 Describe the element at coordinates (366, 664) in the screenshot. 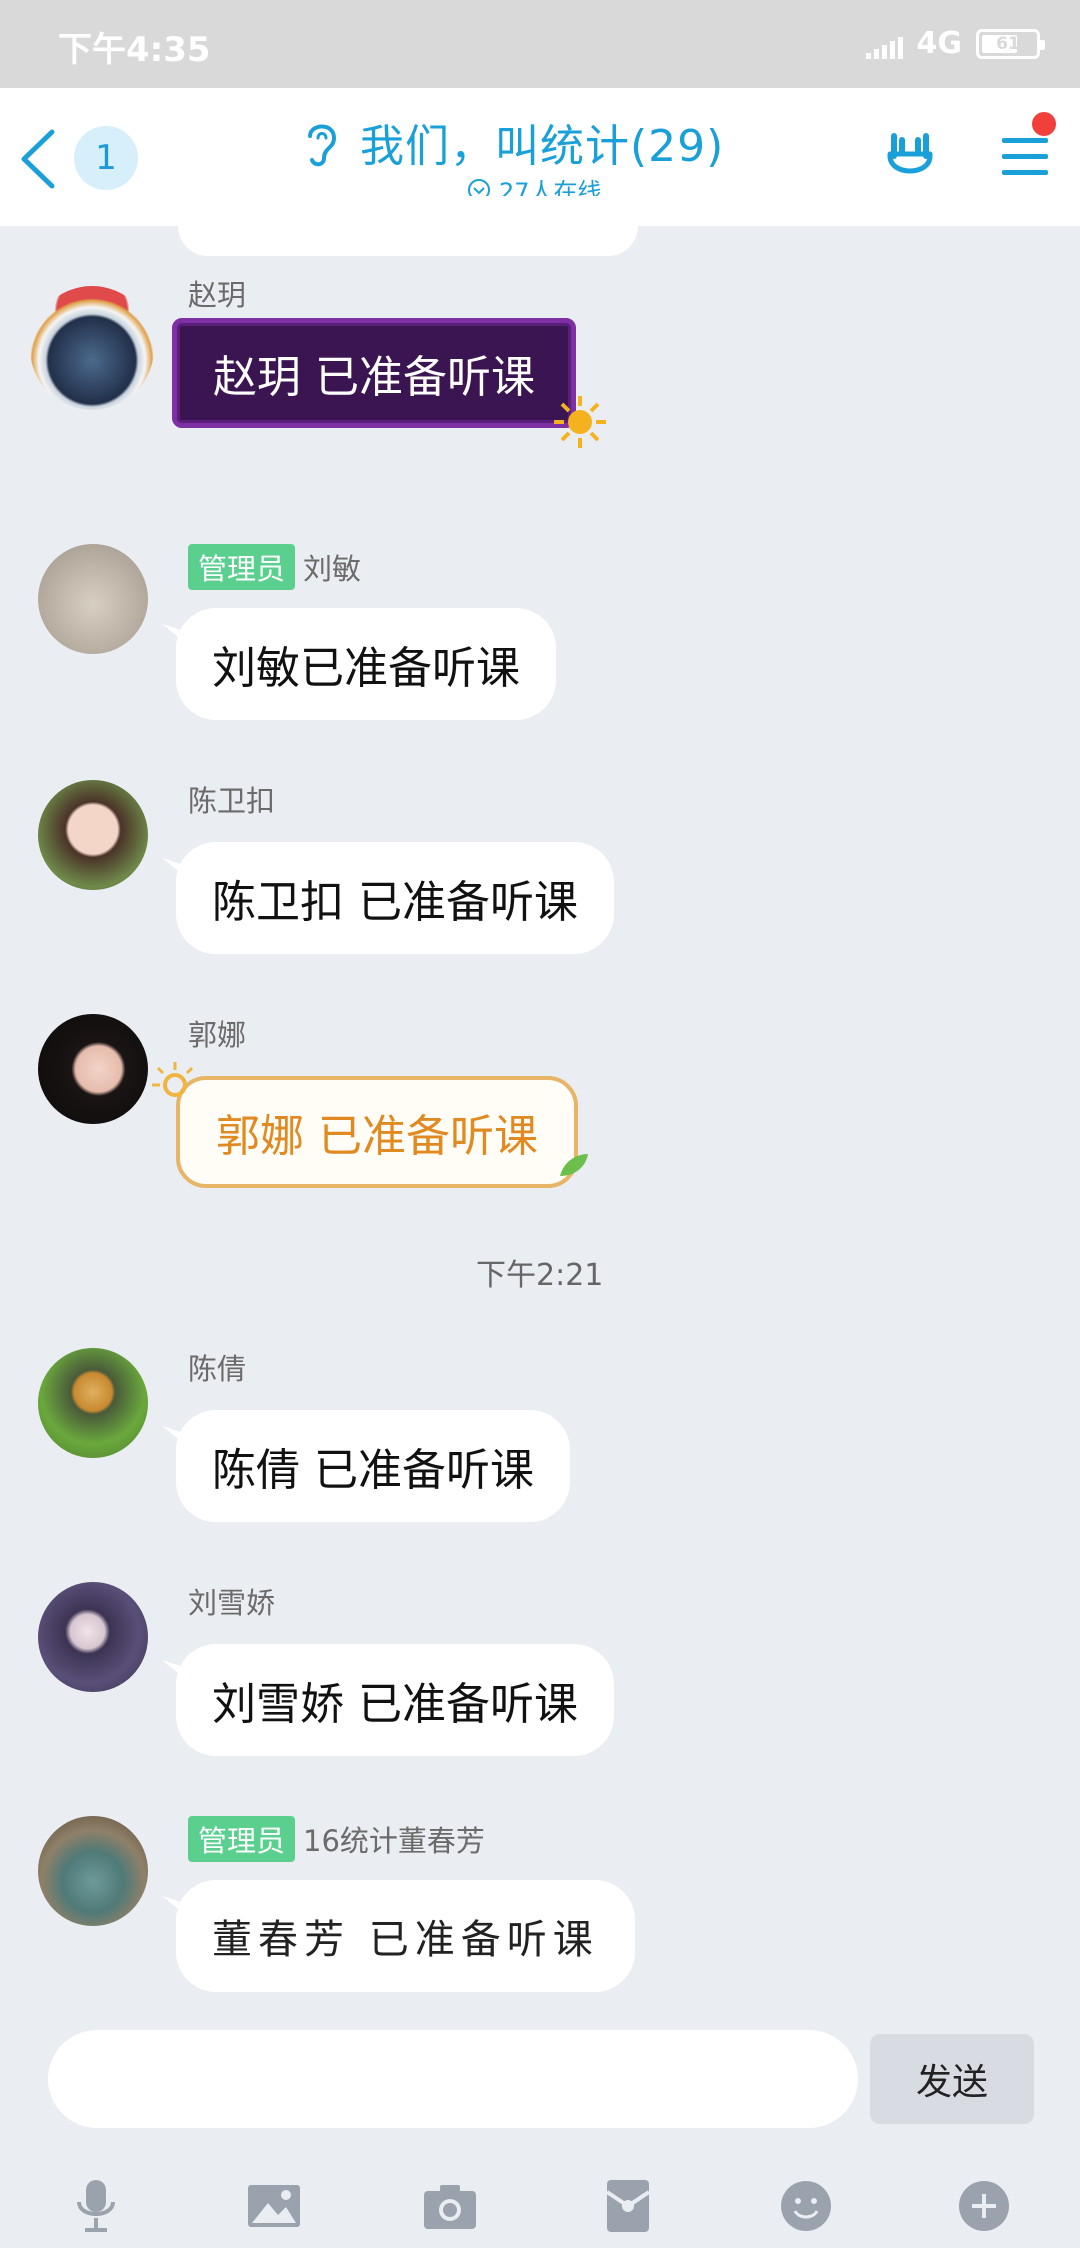

I see `message-bubble: 刘敏已准备听课` at that location.